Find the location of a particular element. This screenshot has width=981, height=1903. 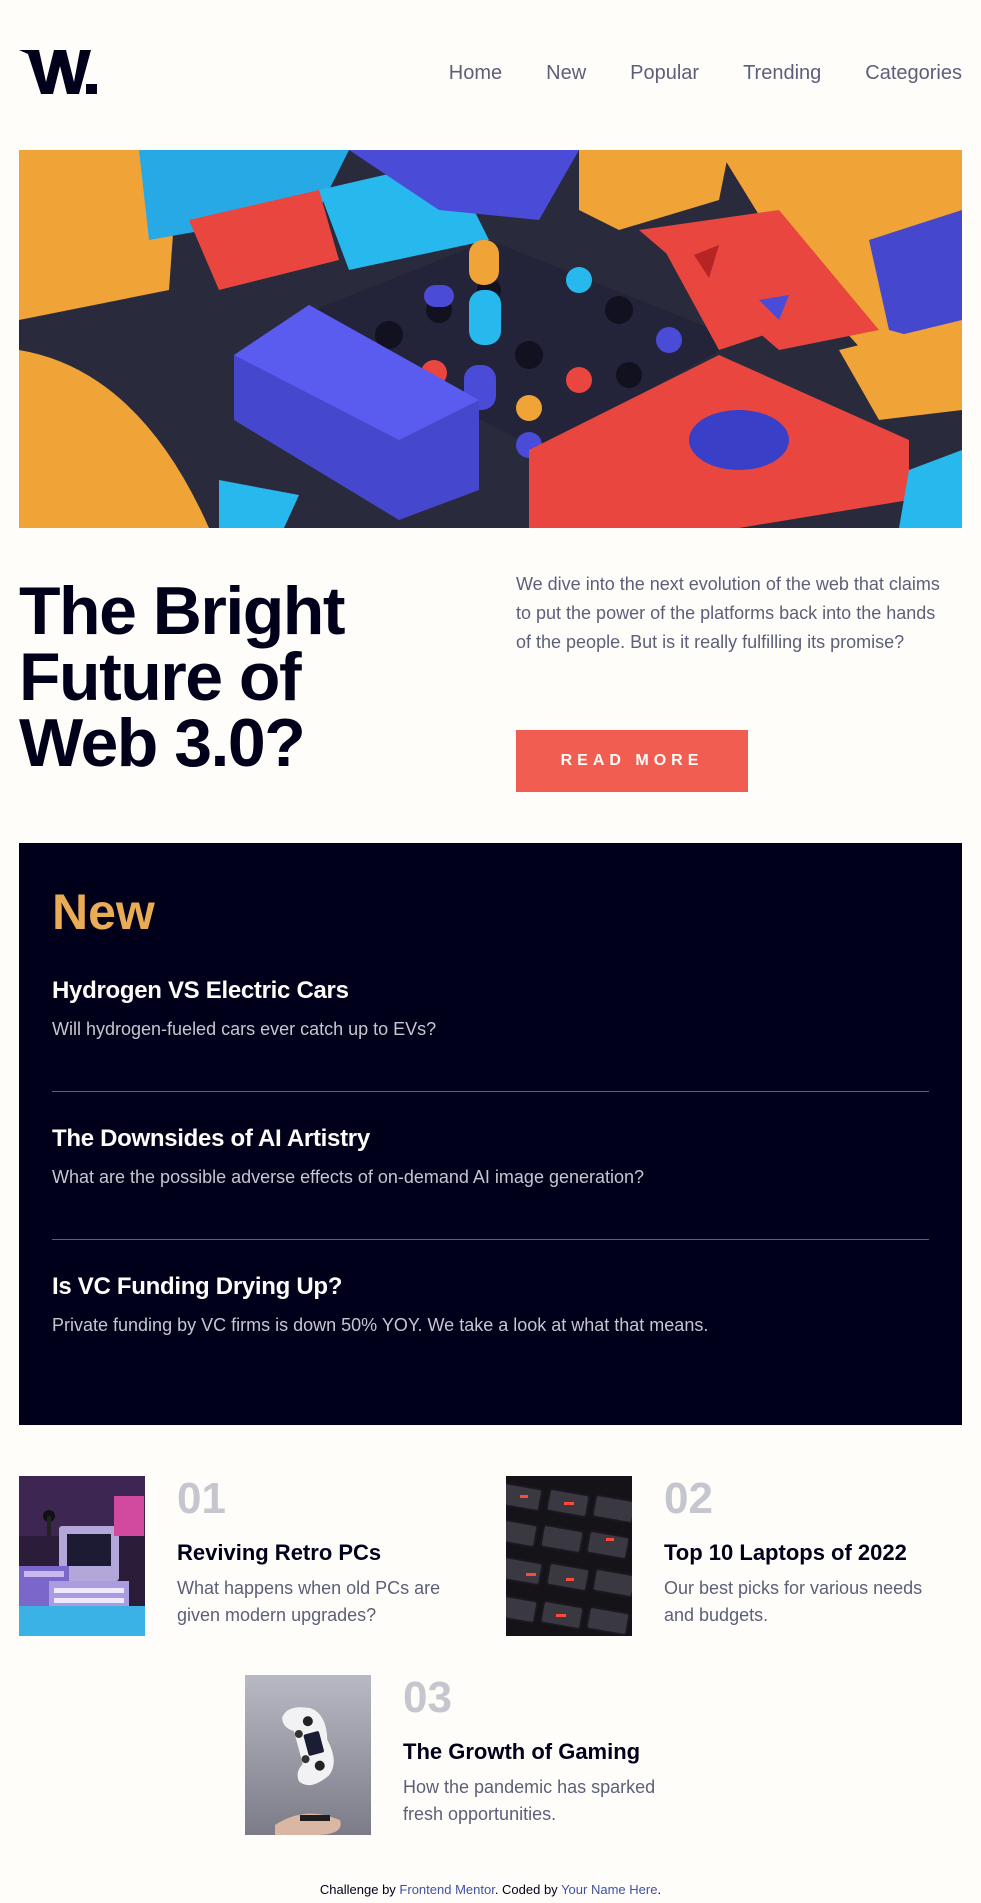

new-heading: New is located at coordinates (103, 912).